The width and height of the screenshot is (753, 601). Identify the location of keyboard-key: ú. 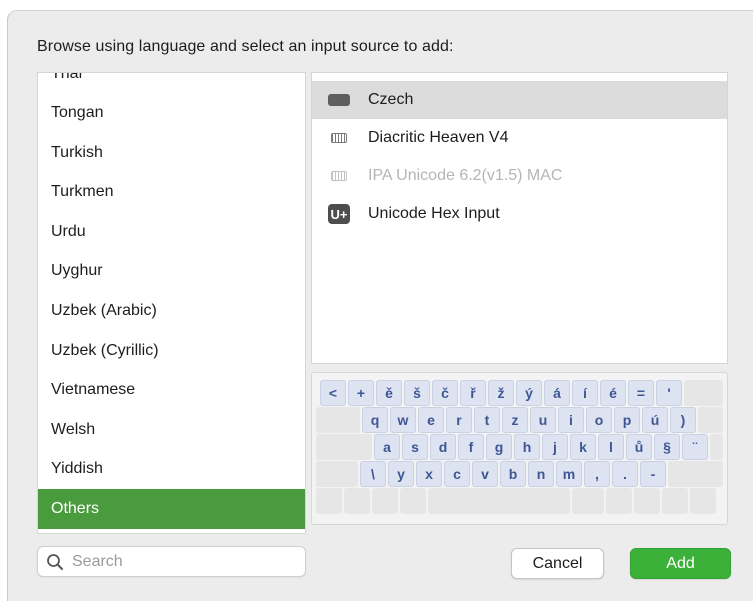
(655, 420).